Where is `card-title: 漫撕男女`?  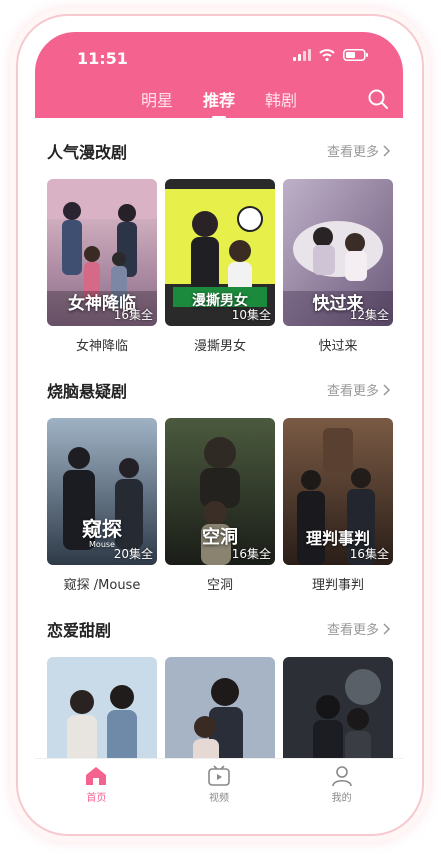
card-title: 漫撕男女 is located at coordinates (219, 346).